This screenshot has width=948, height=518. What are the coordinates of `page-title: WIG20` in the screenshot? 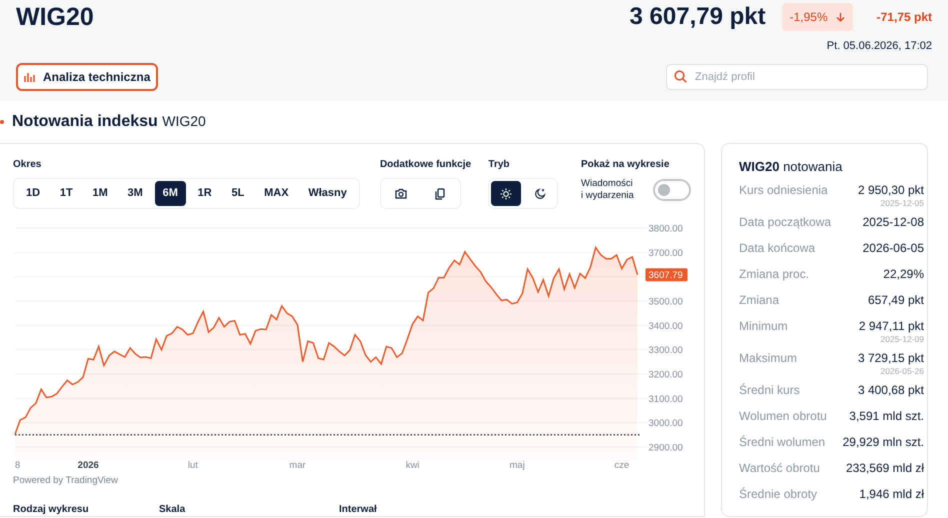 It's located at (55, 17).